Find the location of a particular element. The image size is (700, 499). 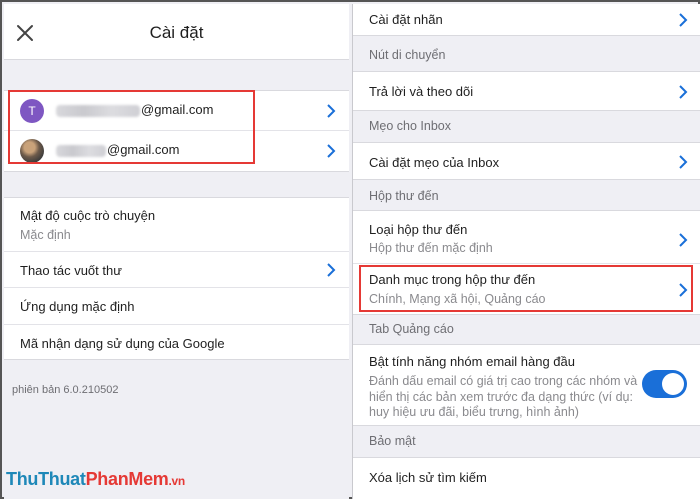

item-title: Cài đặt mẹo của Inbox is located at coordinates (434, 162).